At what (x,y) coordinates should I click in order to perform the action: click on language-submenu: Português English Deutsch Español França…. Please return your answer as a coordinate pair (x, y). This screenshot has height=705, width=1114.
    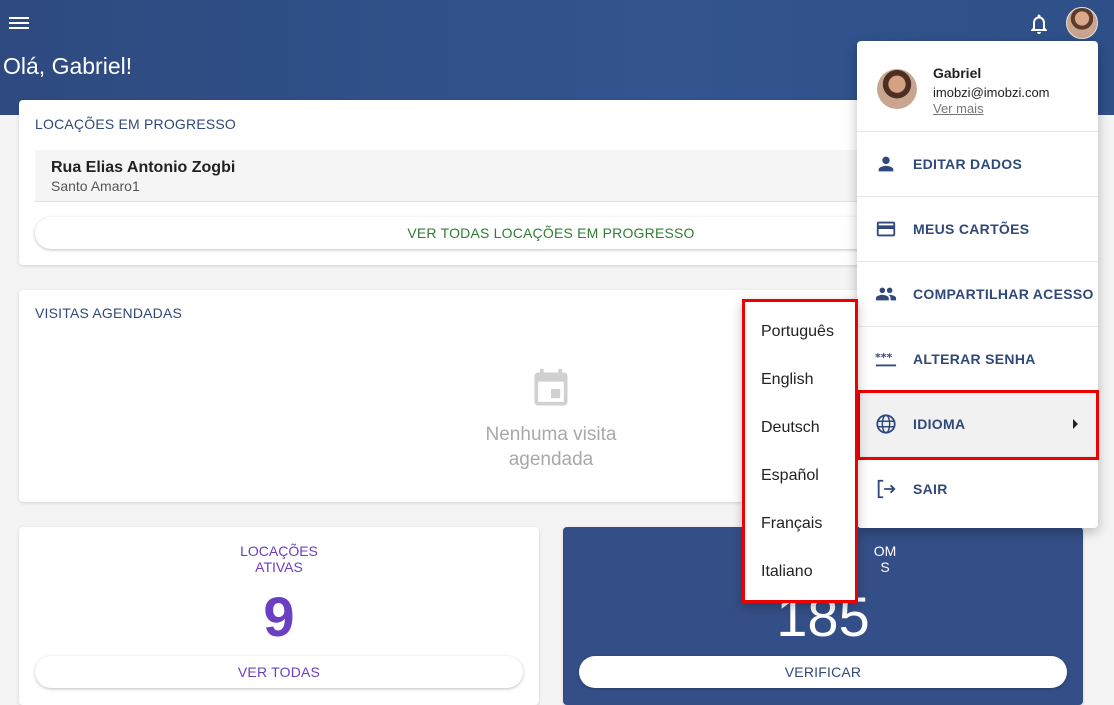
    Looking at the image, I should click on (800, 451).